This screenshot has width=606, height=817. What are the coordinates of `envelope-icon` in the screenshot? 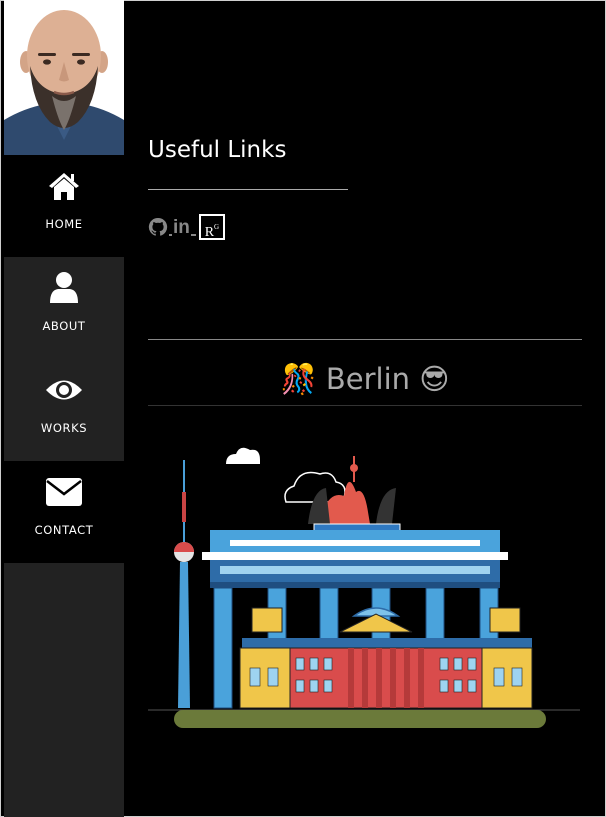 It's located at (64, 492).